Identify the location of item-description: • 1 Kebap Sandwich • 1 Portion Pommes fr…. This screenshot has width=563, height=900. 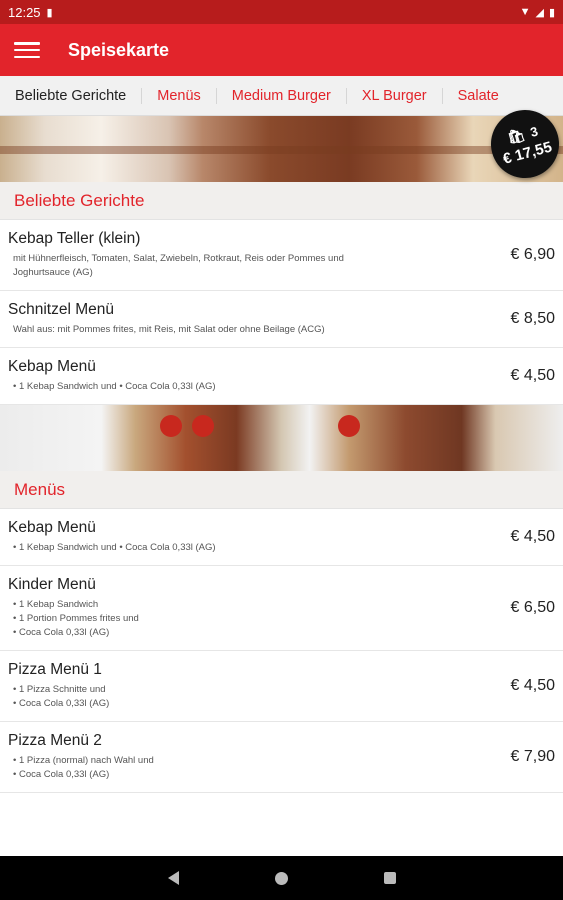
(76, 618).